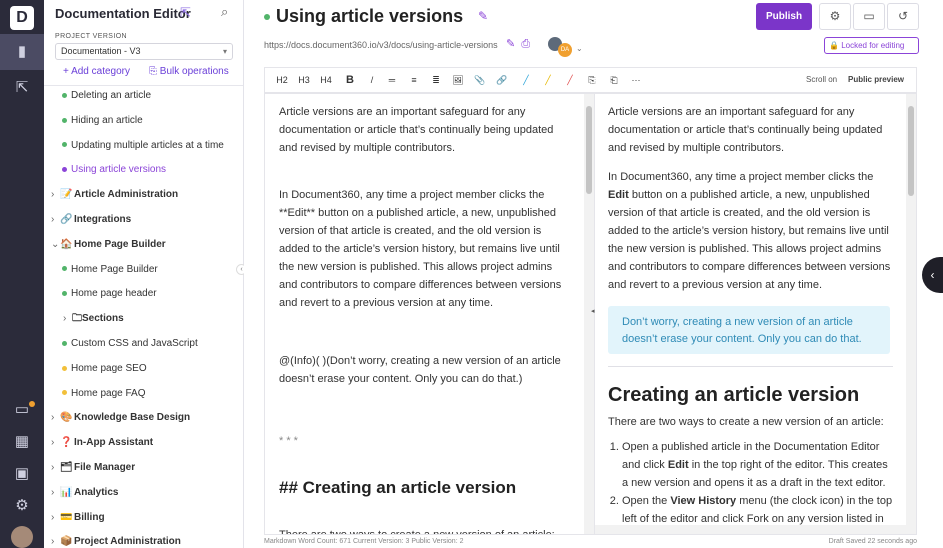 This screenshot has width=943, height=548. Describe the element at coordinates (22, 410) in the screenshot. I see `monitor-icon: ▭` at that location.